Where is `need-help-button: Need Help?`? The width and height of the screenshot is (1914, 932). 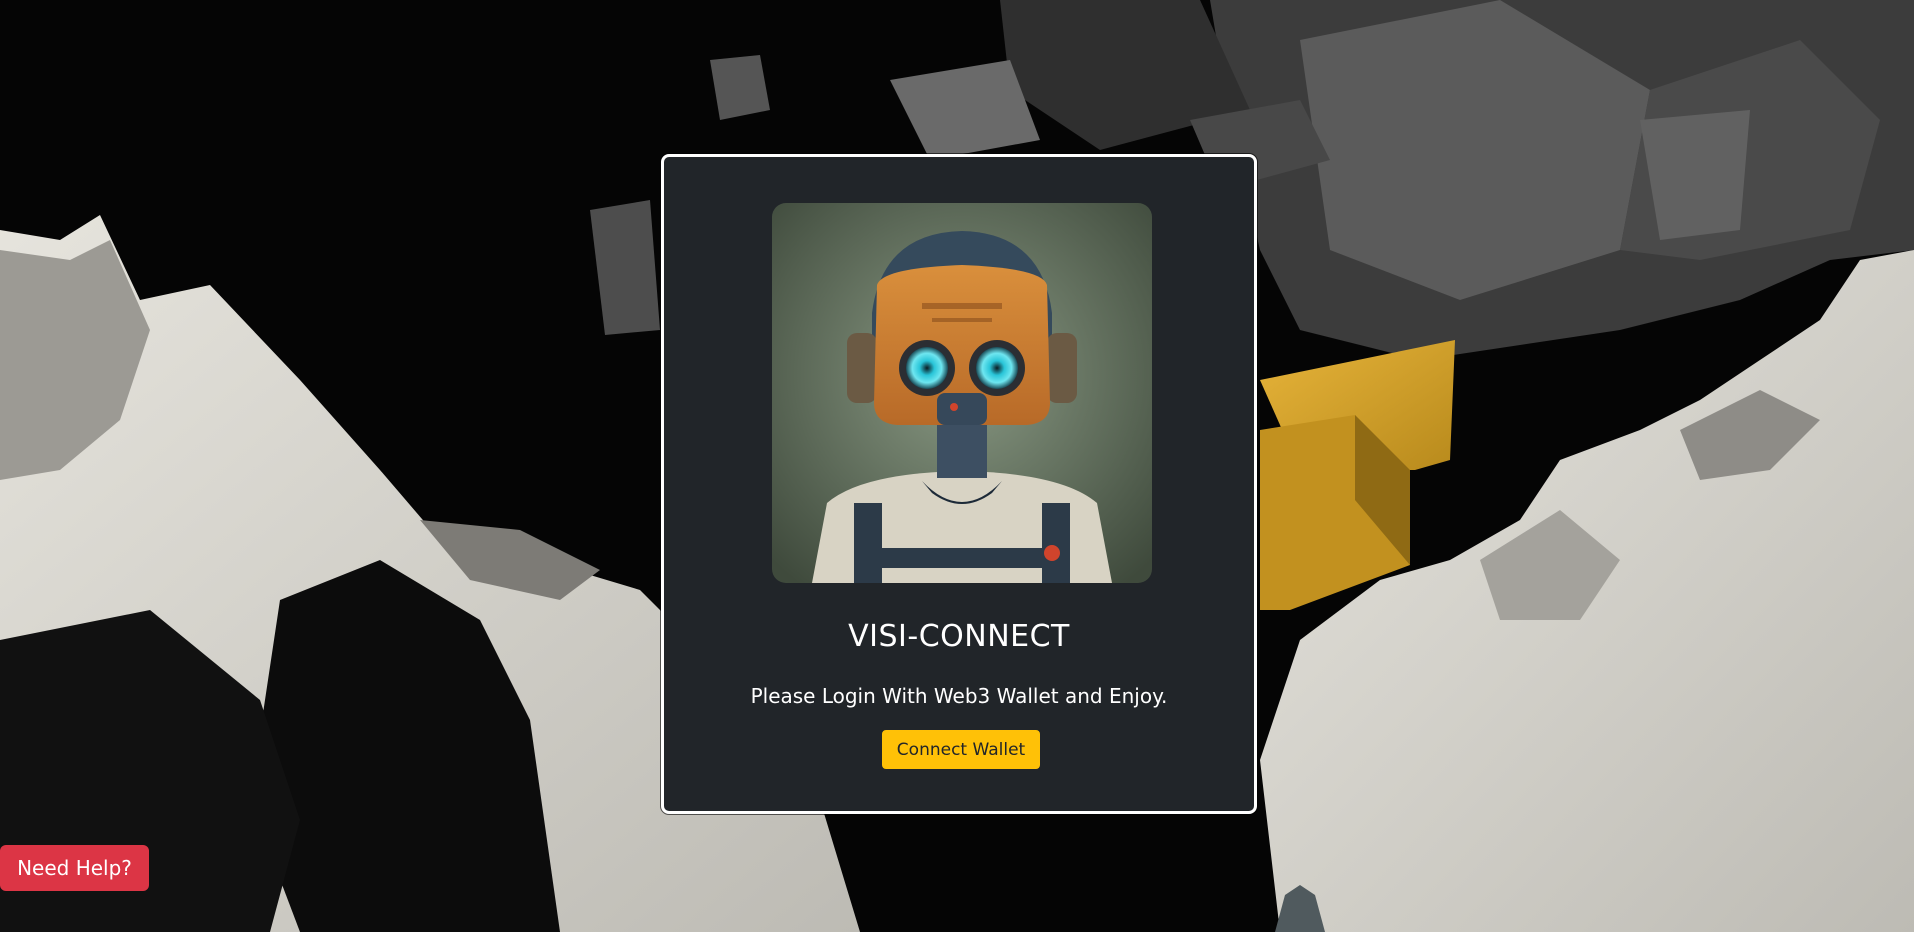
need-help-button: Need Help? is located at coordinates (74, 868).